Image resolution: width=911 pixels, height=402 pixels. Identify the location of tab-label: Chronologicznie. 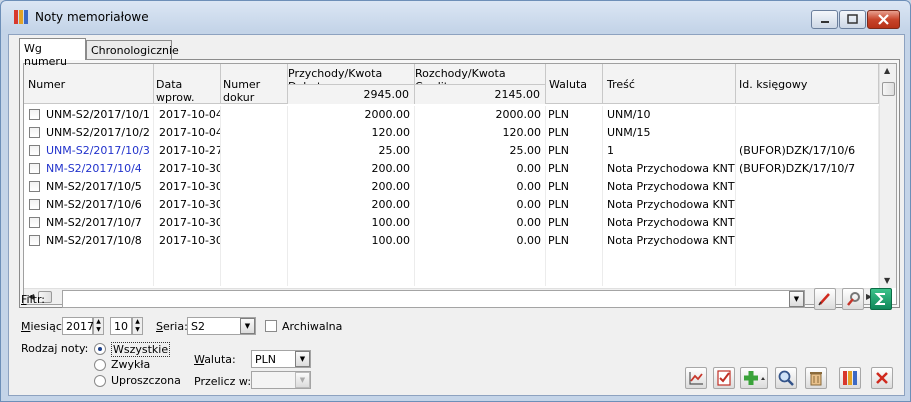
(135, 50).